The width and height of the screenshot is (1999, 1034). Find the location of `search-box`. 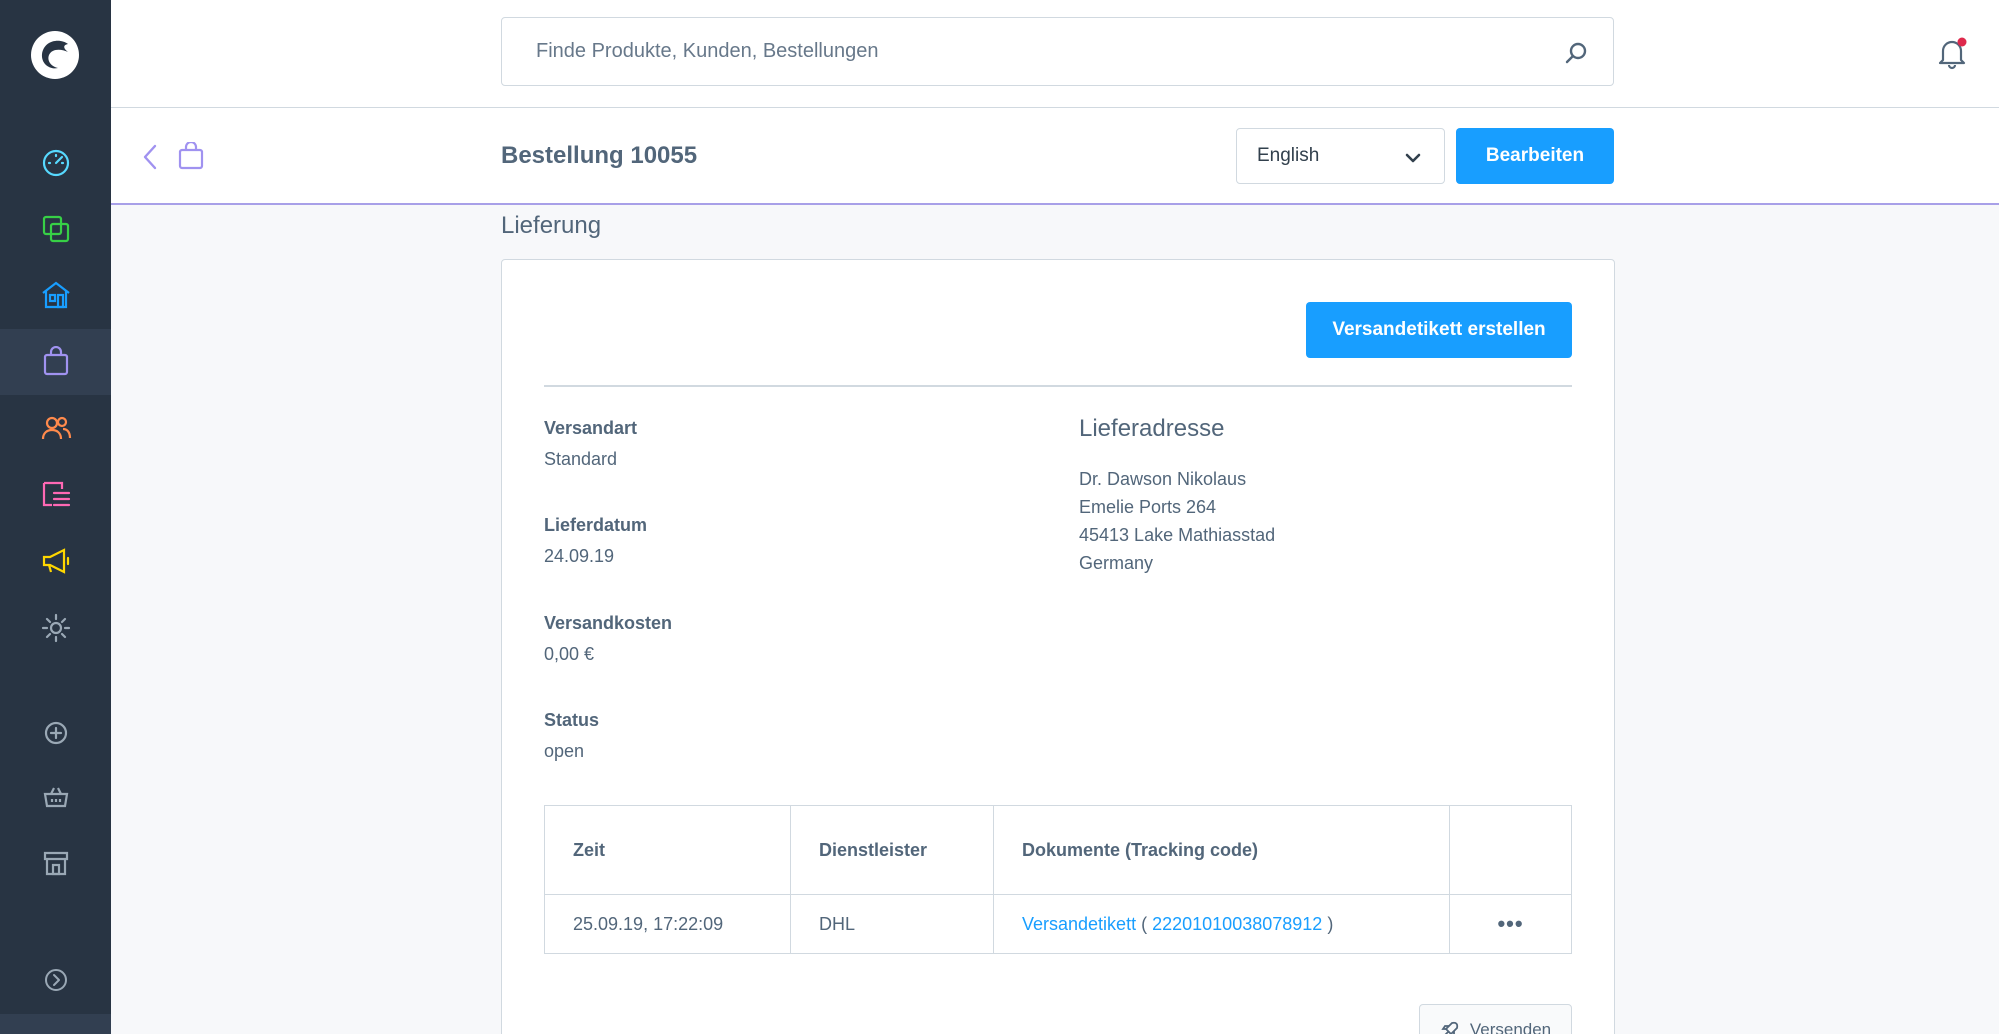

search-box is located at coordinates (1057, 51).